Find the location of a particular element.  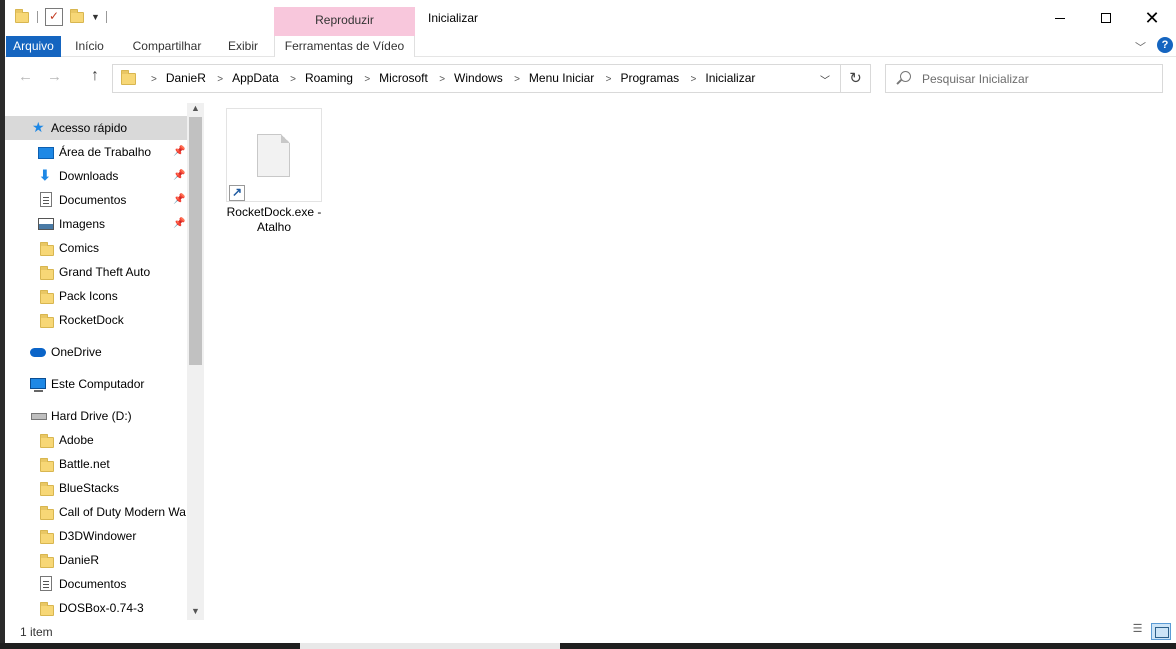

minimize-button is located at coordinates (1060, 18).